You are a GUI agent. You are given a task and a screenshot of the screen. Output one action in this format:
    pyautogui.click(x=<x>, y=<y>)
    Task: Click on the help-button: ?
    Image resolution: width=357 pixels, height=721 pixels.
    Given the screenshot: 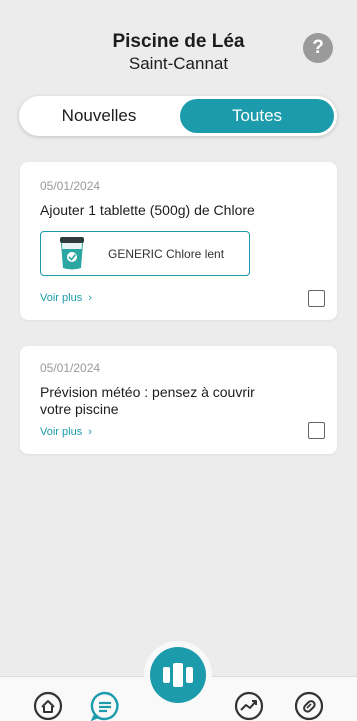 What is the action you would take?
    pyautogui.click(x=318, y=48)
    